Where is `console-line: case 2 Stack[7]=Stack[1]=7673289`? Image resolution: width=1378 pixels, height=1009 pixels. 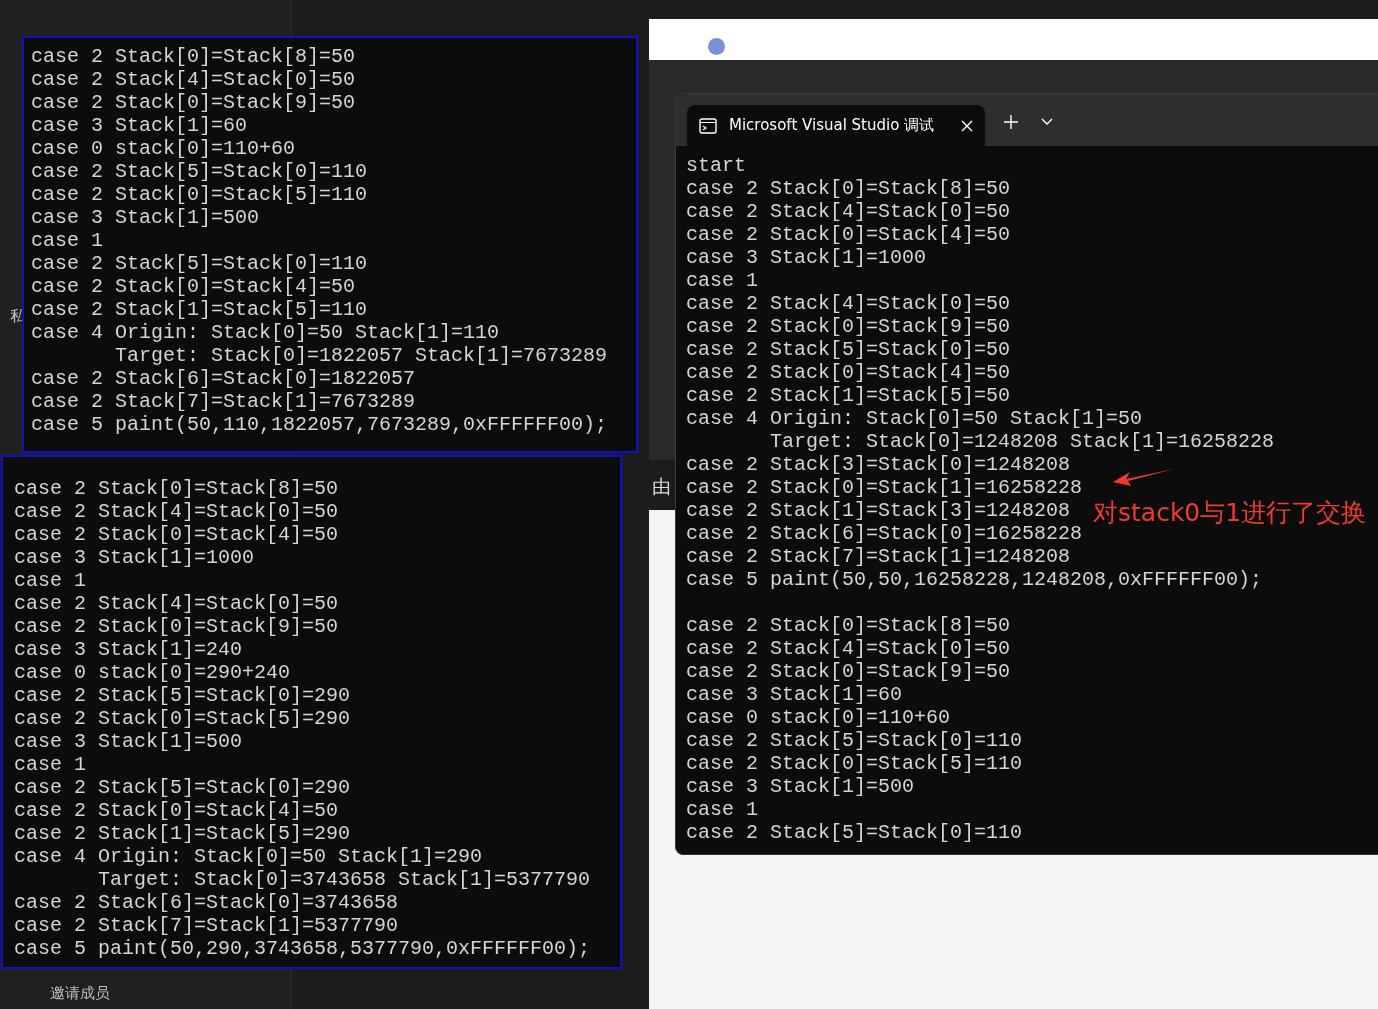
console-line: case 2 Stack[7]=Stack[1]=7673289 is located at coordinates (223, 401).